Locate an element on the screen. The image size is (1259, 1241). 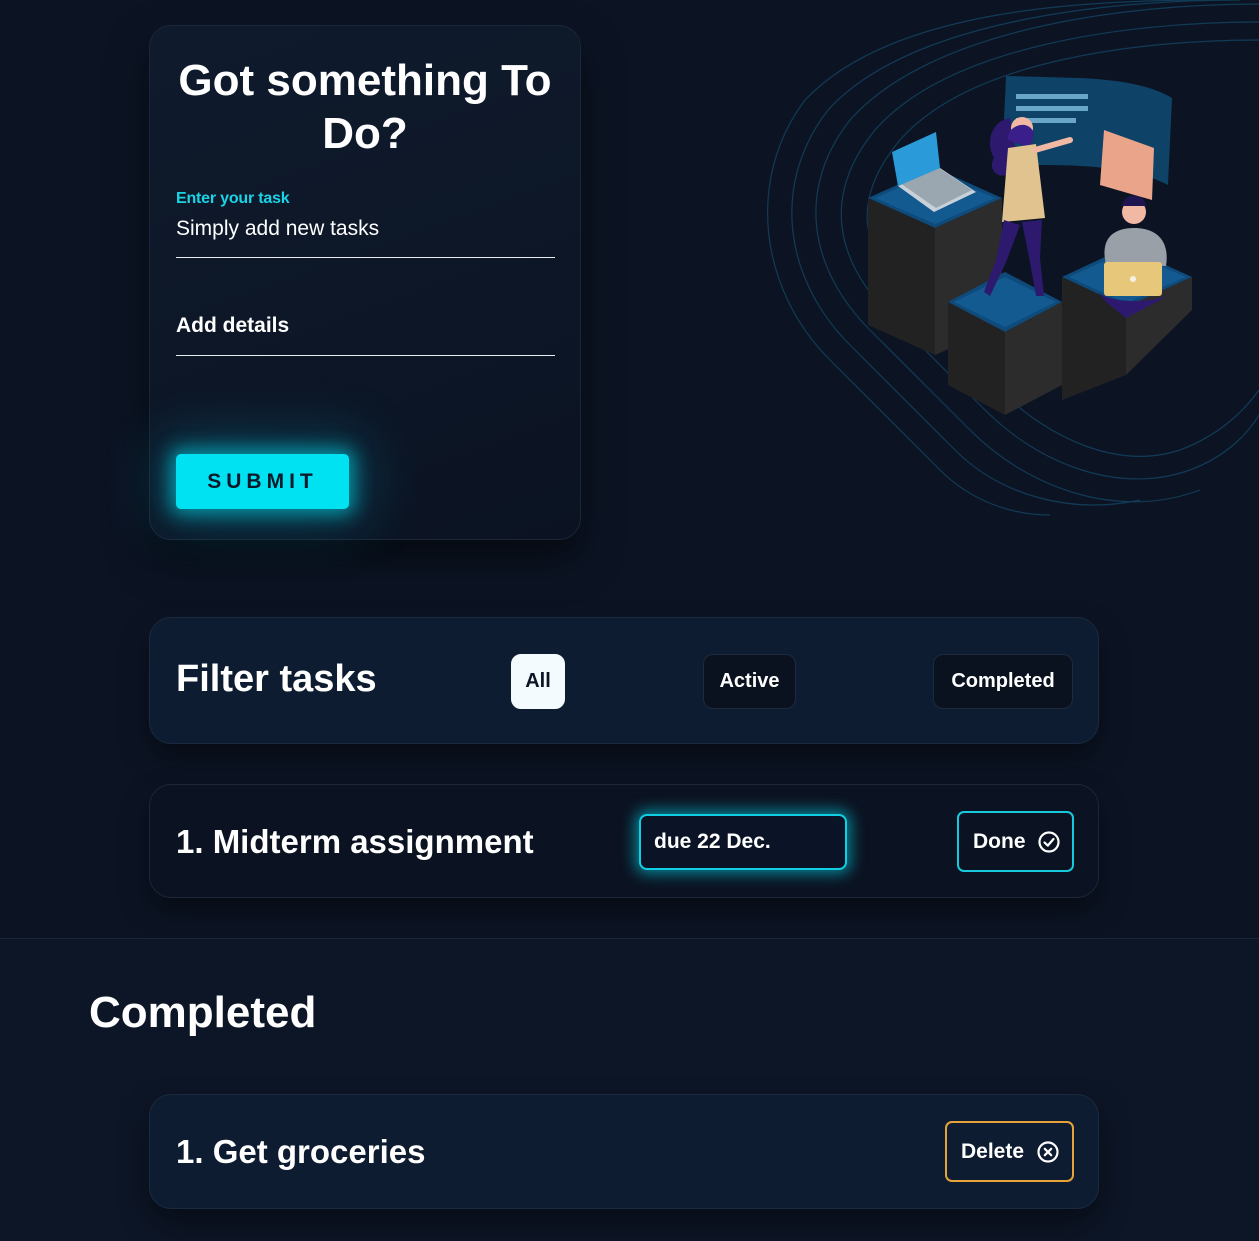
task-input-label: Enter your task is located at coordinates (233, 198).